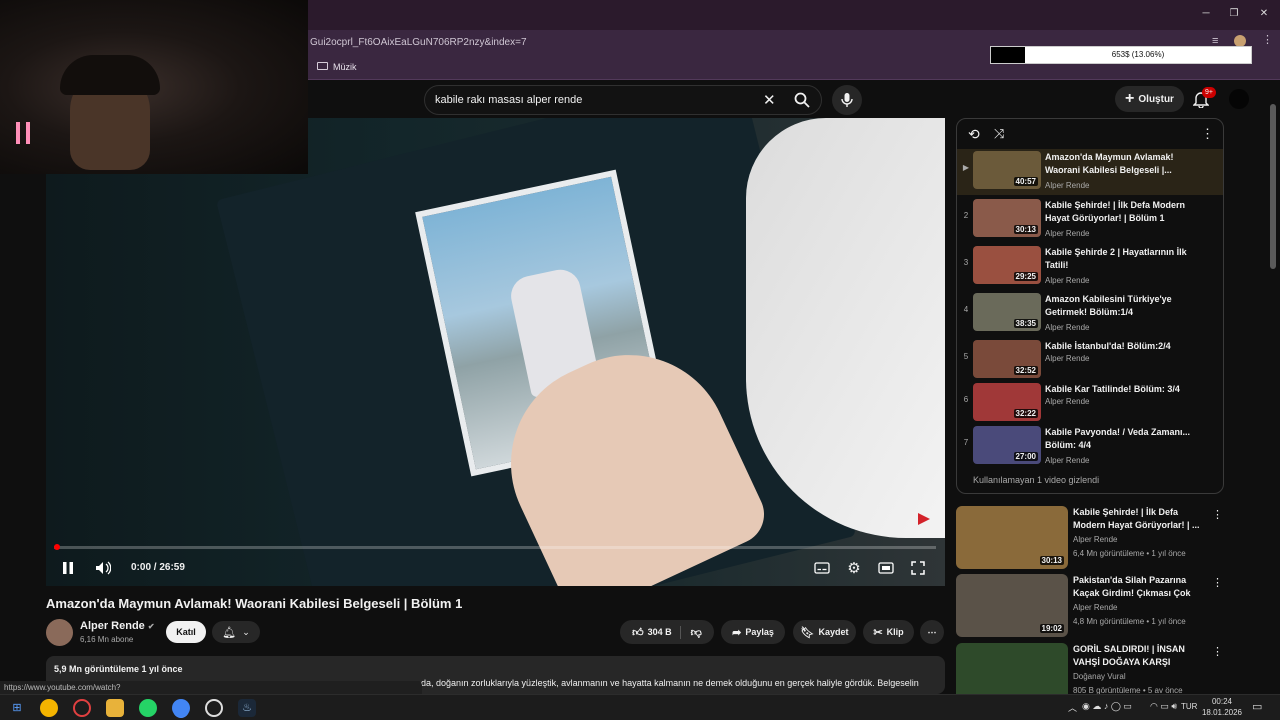 The image size is (1280, 720). I want to click on file-explorer-icon, so click(115, 708).